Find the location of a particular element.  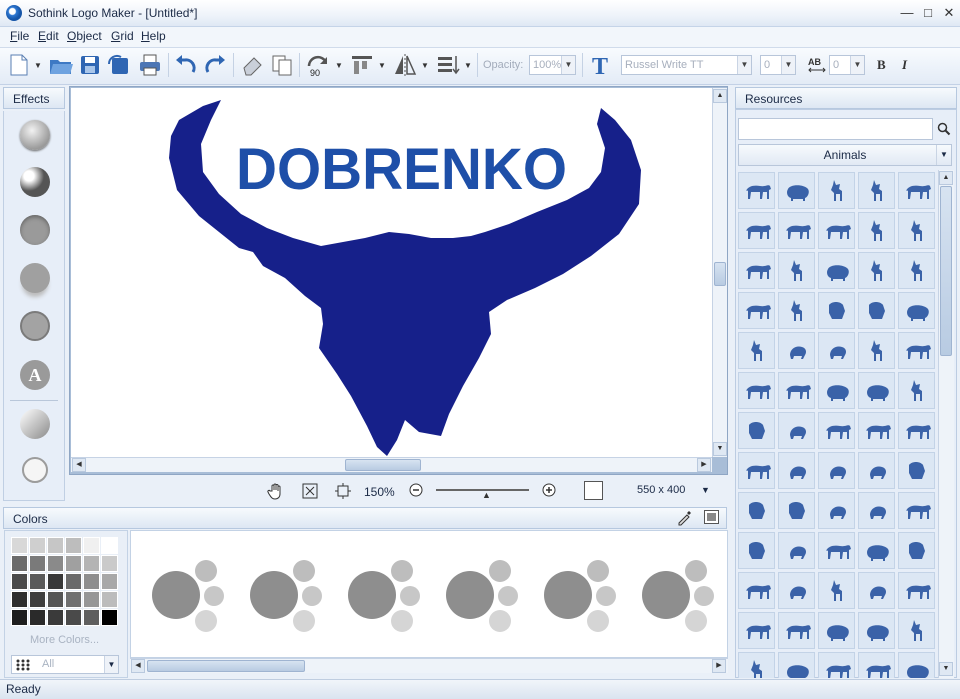

resource-spider is located at coordinates (836, 470).